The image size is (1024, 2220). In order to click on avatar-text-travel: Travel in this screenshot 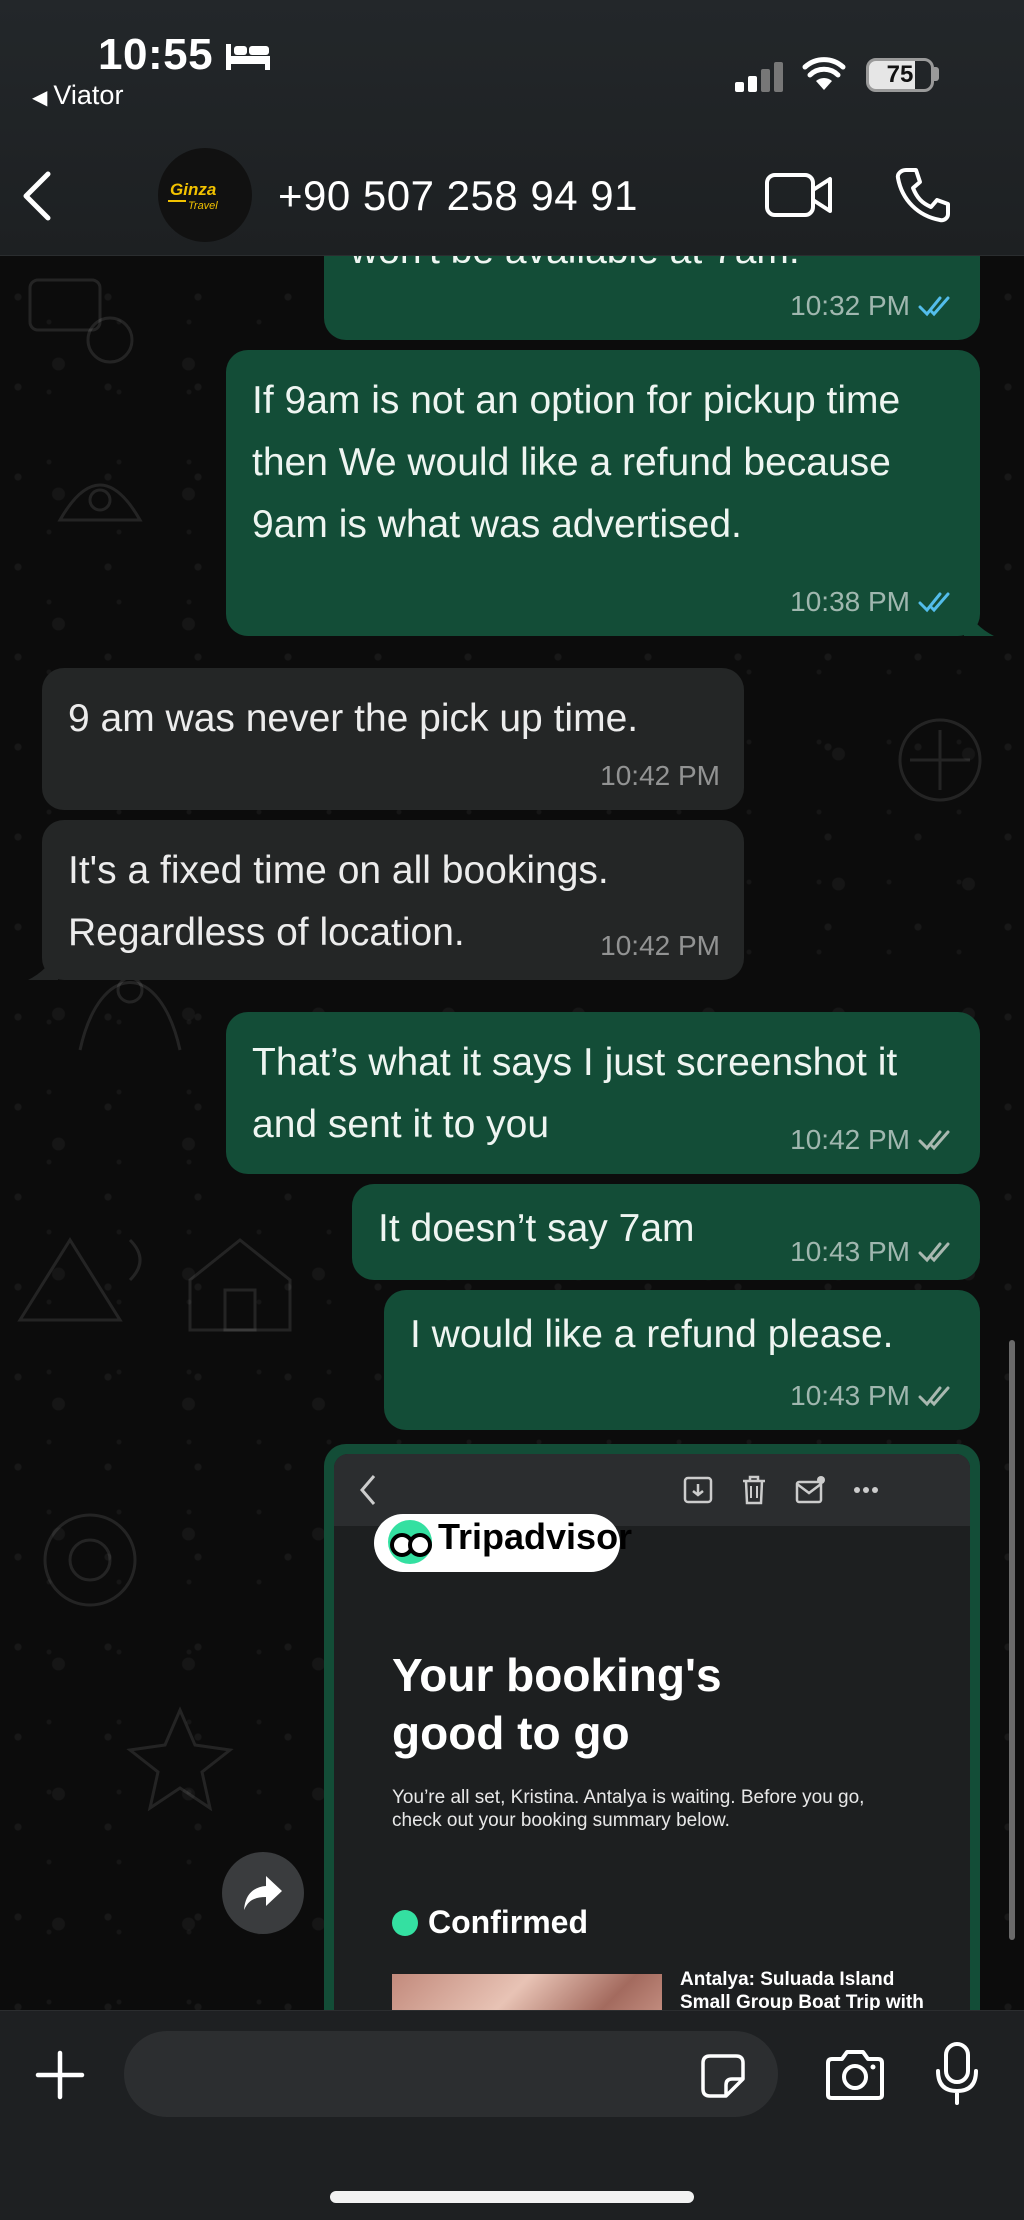, I will do `click(203, 206)`.